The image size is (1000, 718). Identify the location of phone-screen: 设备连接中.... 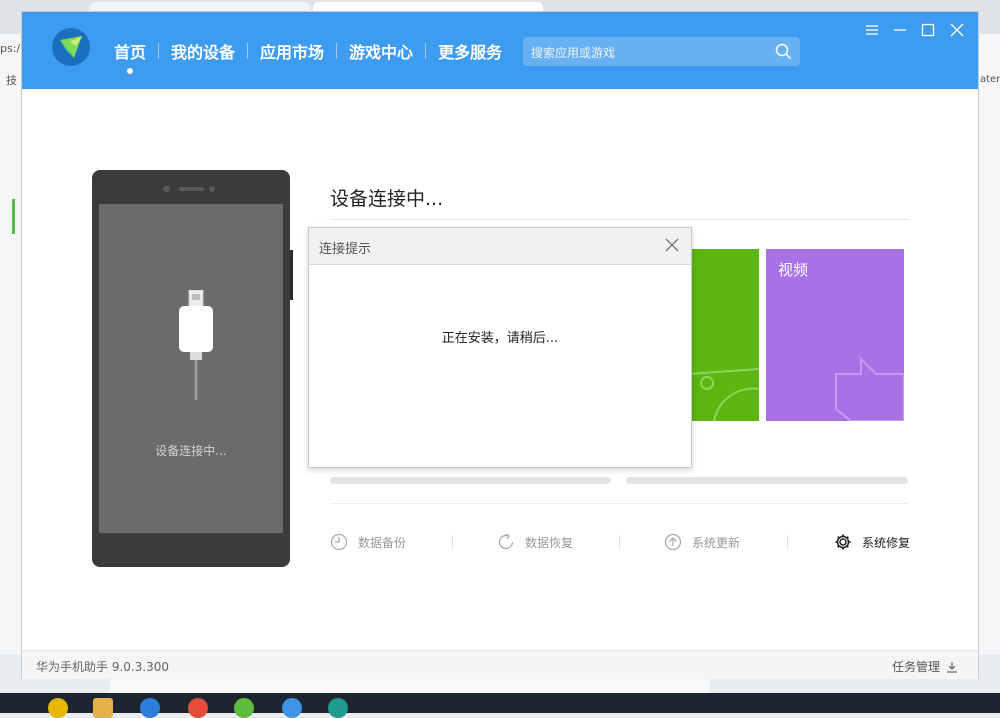
(191, 368).